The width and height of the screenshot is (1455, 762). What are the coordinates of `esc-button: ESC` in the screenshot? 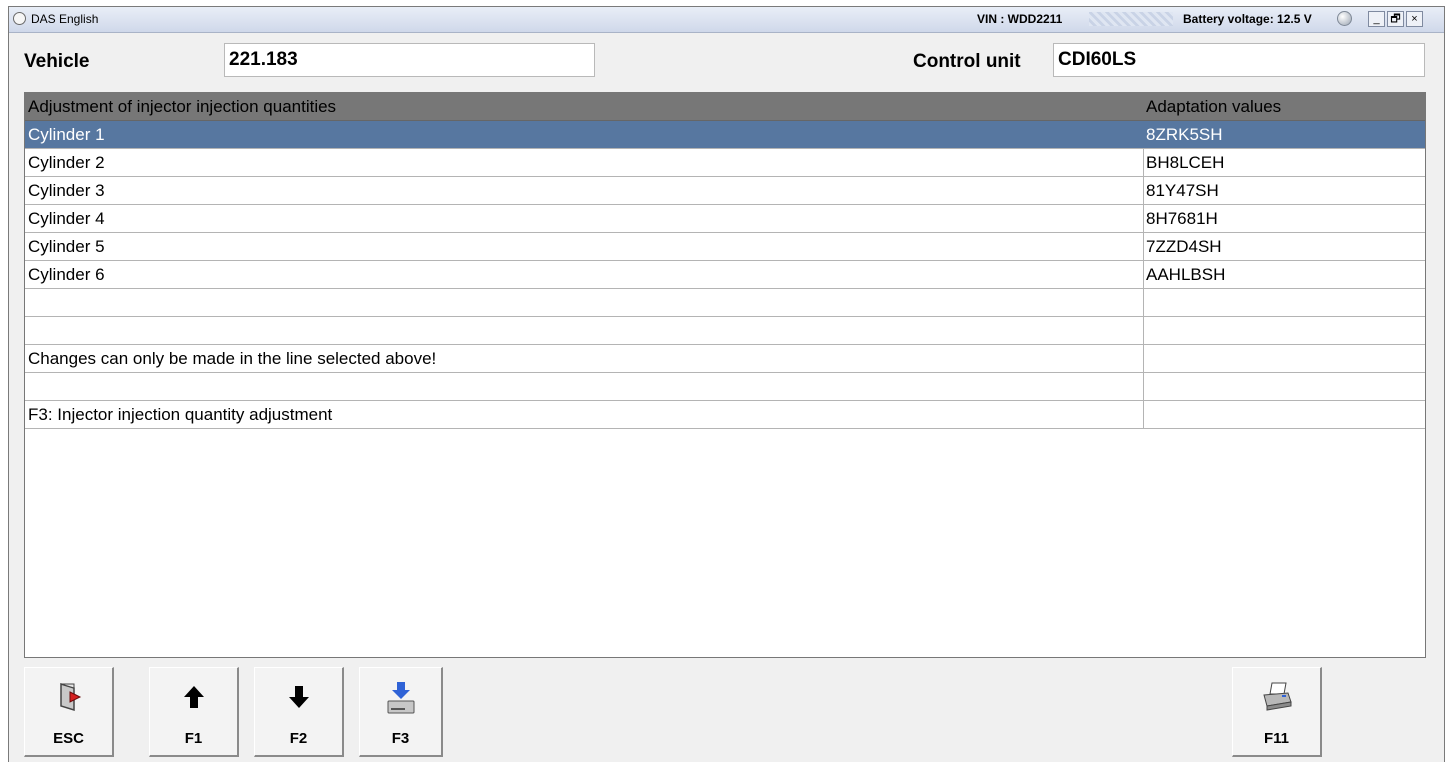 It's located at (69, 712).